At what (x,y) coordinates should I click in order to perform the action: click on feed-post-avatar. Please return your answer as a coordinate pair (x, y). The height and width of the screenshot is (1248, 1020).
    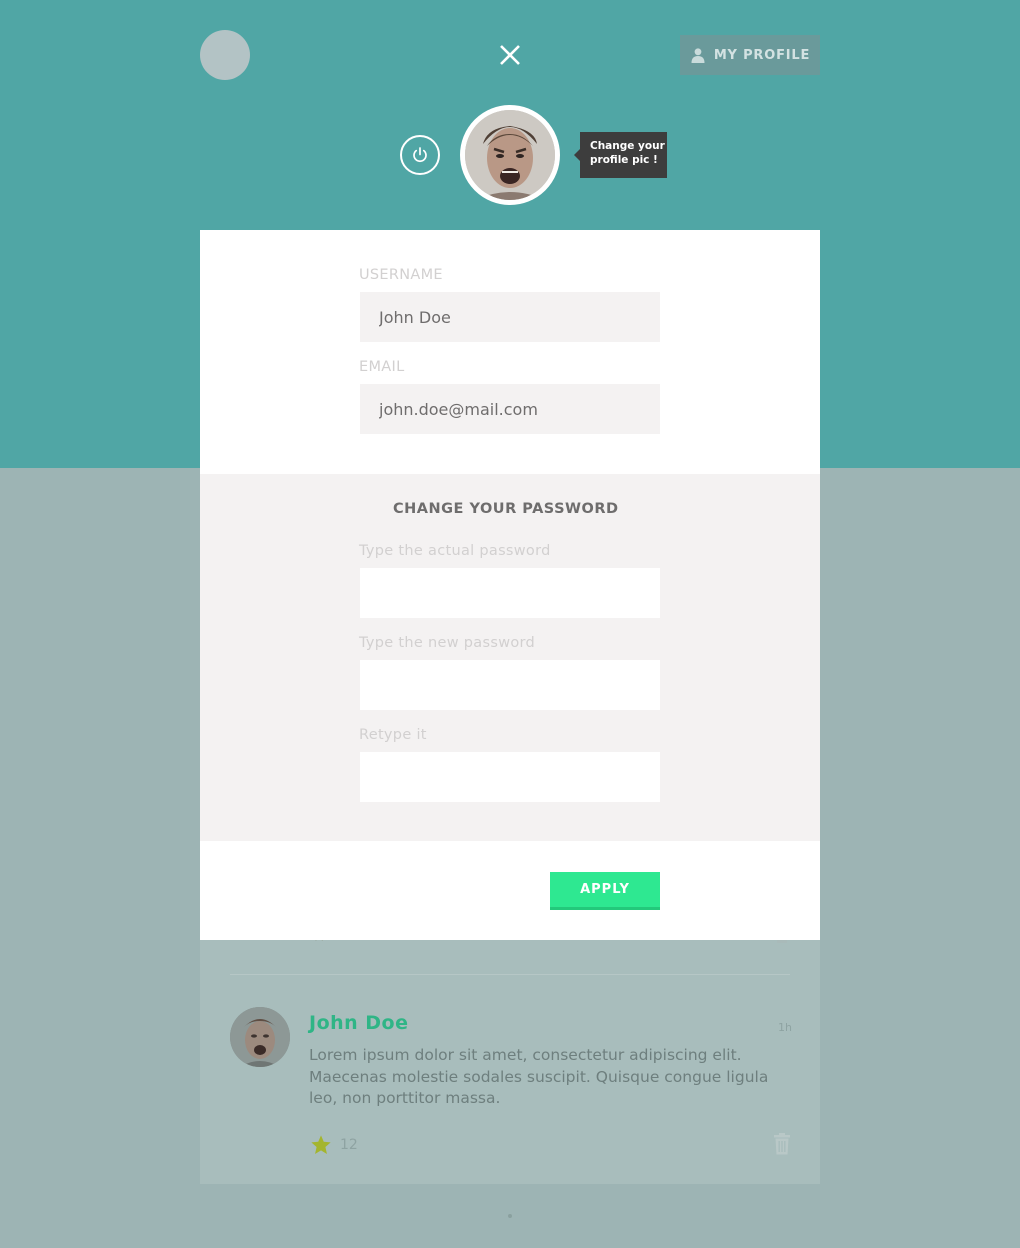
    Looking at the image, I should click on (260, 1037).